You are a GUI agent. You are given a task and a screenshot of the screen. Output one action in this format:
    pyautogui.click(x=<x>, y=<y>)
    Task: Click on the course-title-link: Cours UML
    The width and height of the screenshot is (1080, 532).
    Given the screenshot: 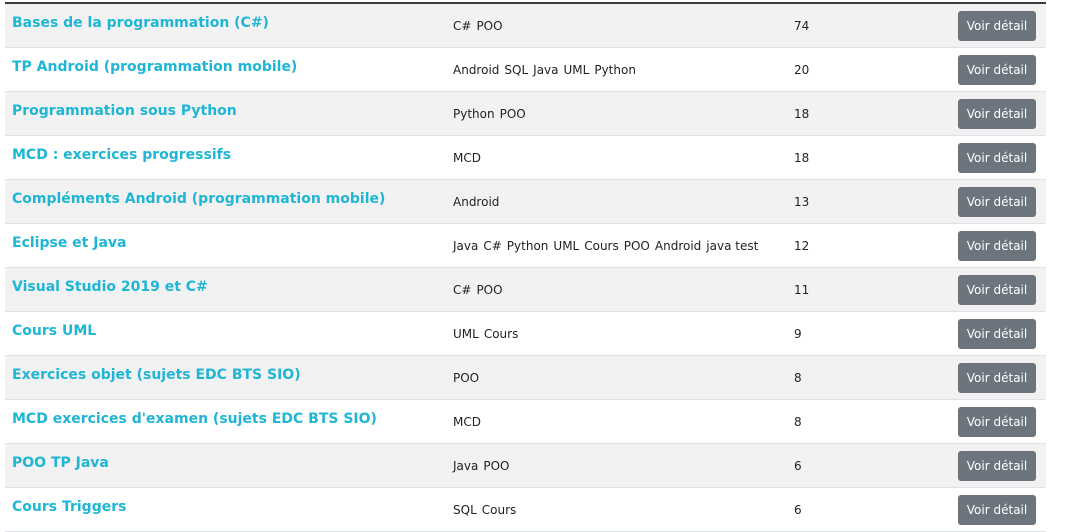 What is the action you would take?
    pyautogui.click(x=54, y=331)
    